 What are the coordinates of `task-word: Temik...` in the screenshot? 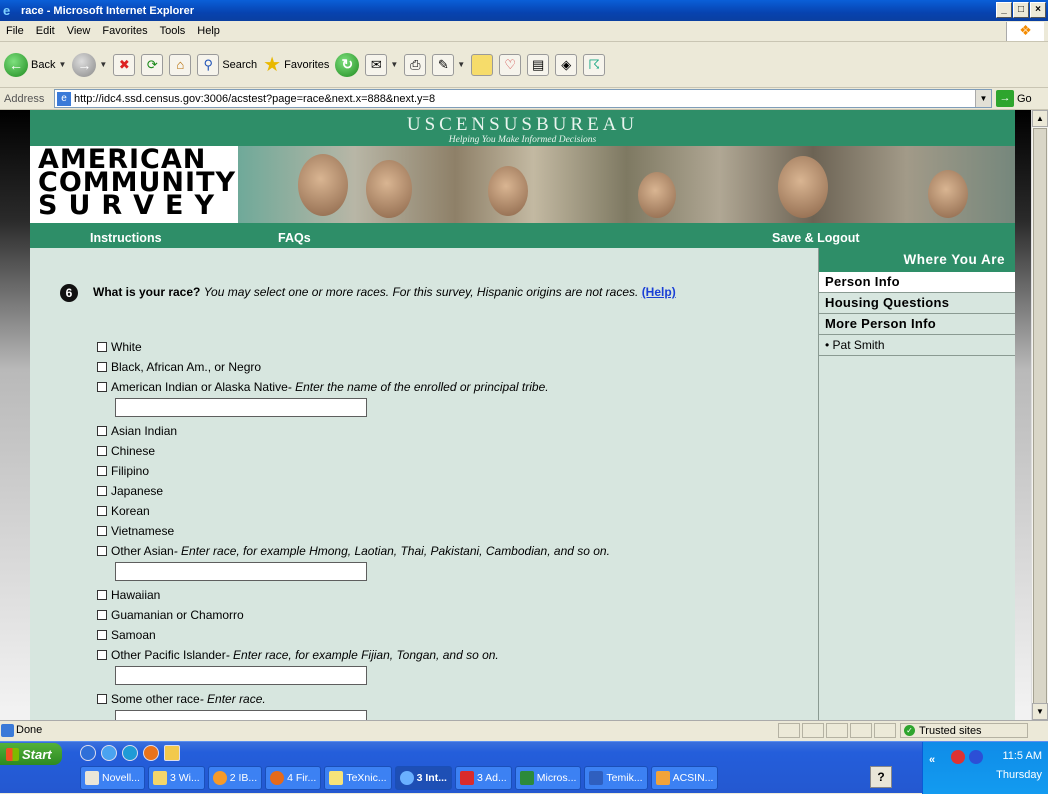 It's located at (616, 778).